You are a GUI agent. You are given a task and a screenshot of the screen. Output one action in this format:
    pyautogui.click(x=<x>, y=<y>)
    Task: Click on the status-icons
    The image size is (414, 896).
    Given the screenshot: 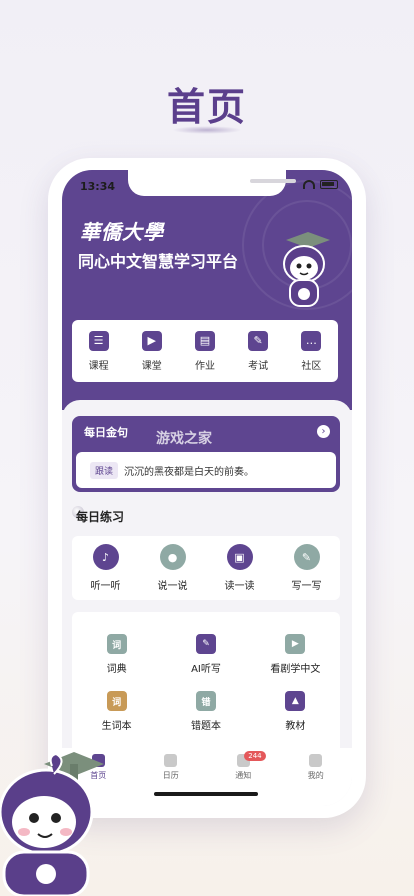 What is the action you would take?
    pyautogui.click(x=320, y=184)
    